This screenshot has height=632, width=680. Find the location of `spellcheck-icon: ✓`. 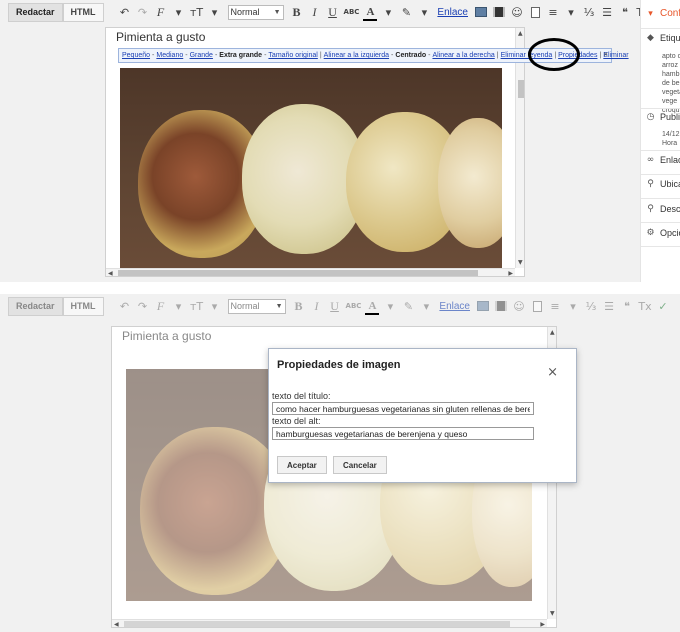

spellcheck-icon: ✓ is located at coordinates (663, 306).